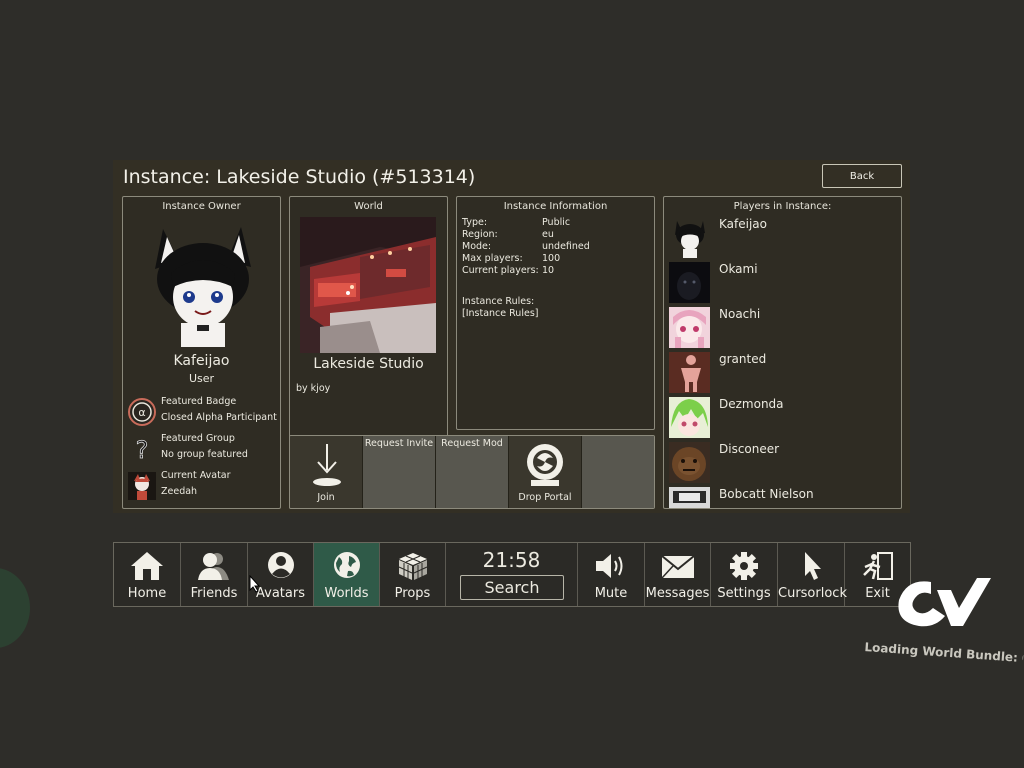 Image resolution: width=1024 pixels, height=768 pixels. What do you see at coordinates (204, 454) in the screenshot?
I see `featured-group-value: No group featured` at bounding box center [204, 454].